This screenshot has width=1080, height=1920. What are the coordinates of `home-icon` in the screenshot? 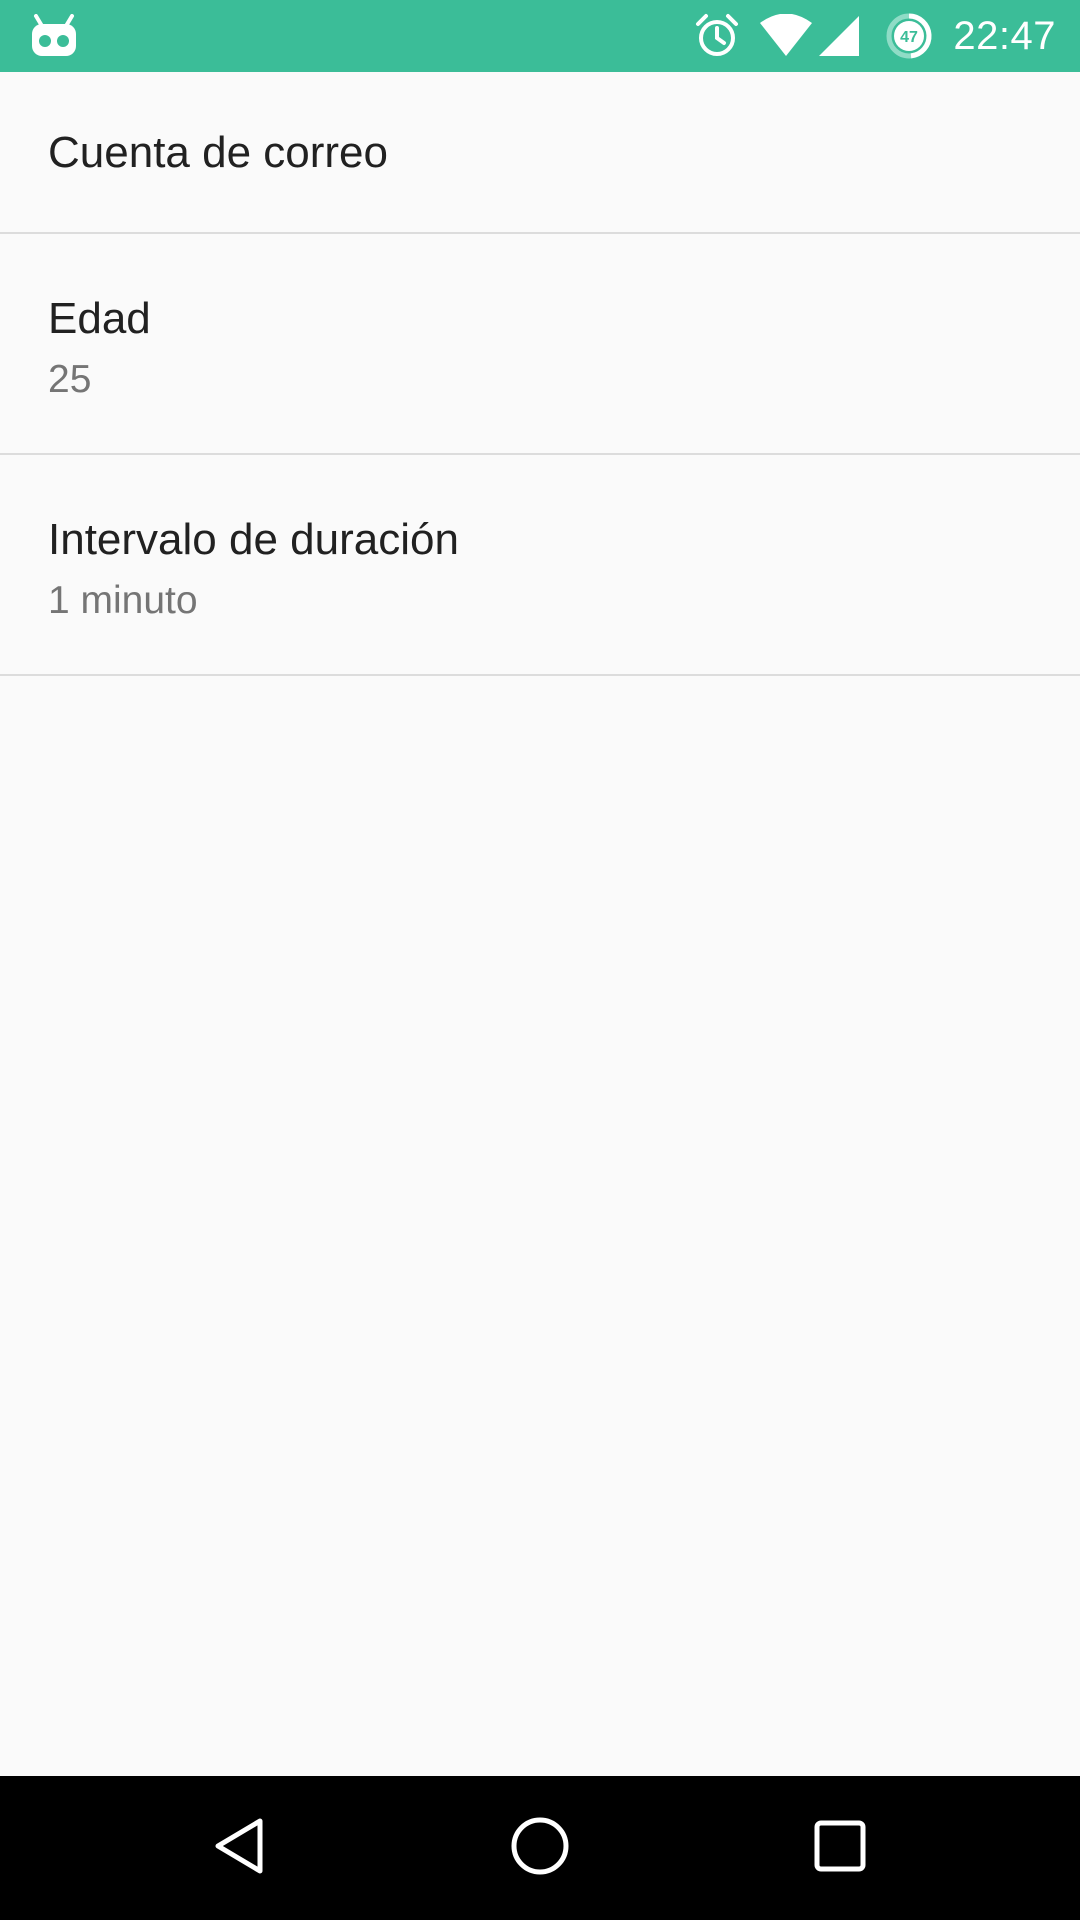 It's located at (540, 1848).